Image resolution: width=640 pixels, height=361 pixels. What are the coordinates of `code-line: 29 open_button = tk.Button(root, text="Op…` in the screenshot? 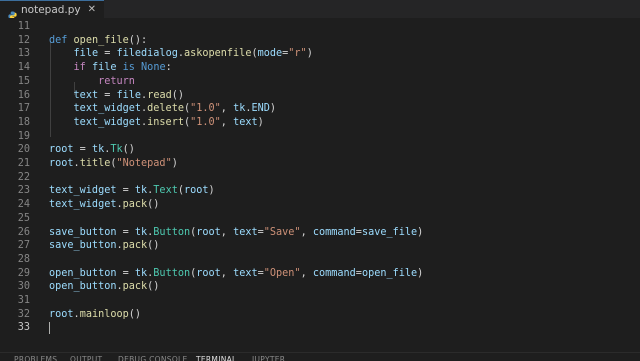 It's located at (320, 274).